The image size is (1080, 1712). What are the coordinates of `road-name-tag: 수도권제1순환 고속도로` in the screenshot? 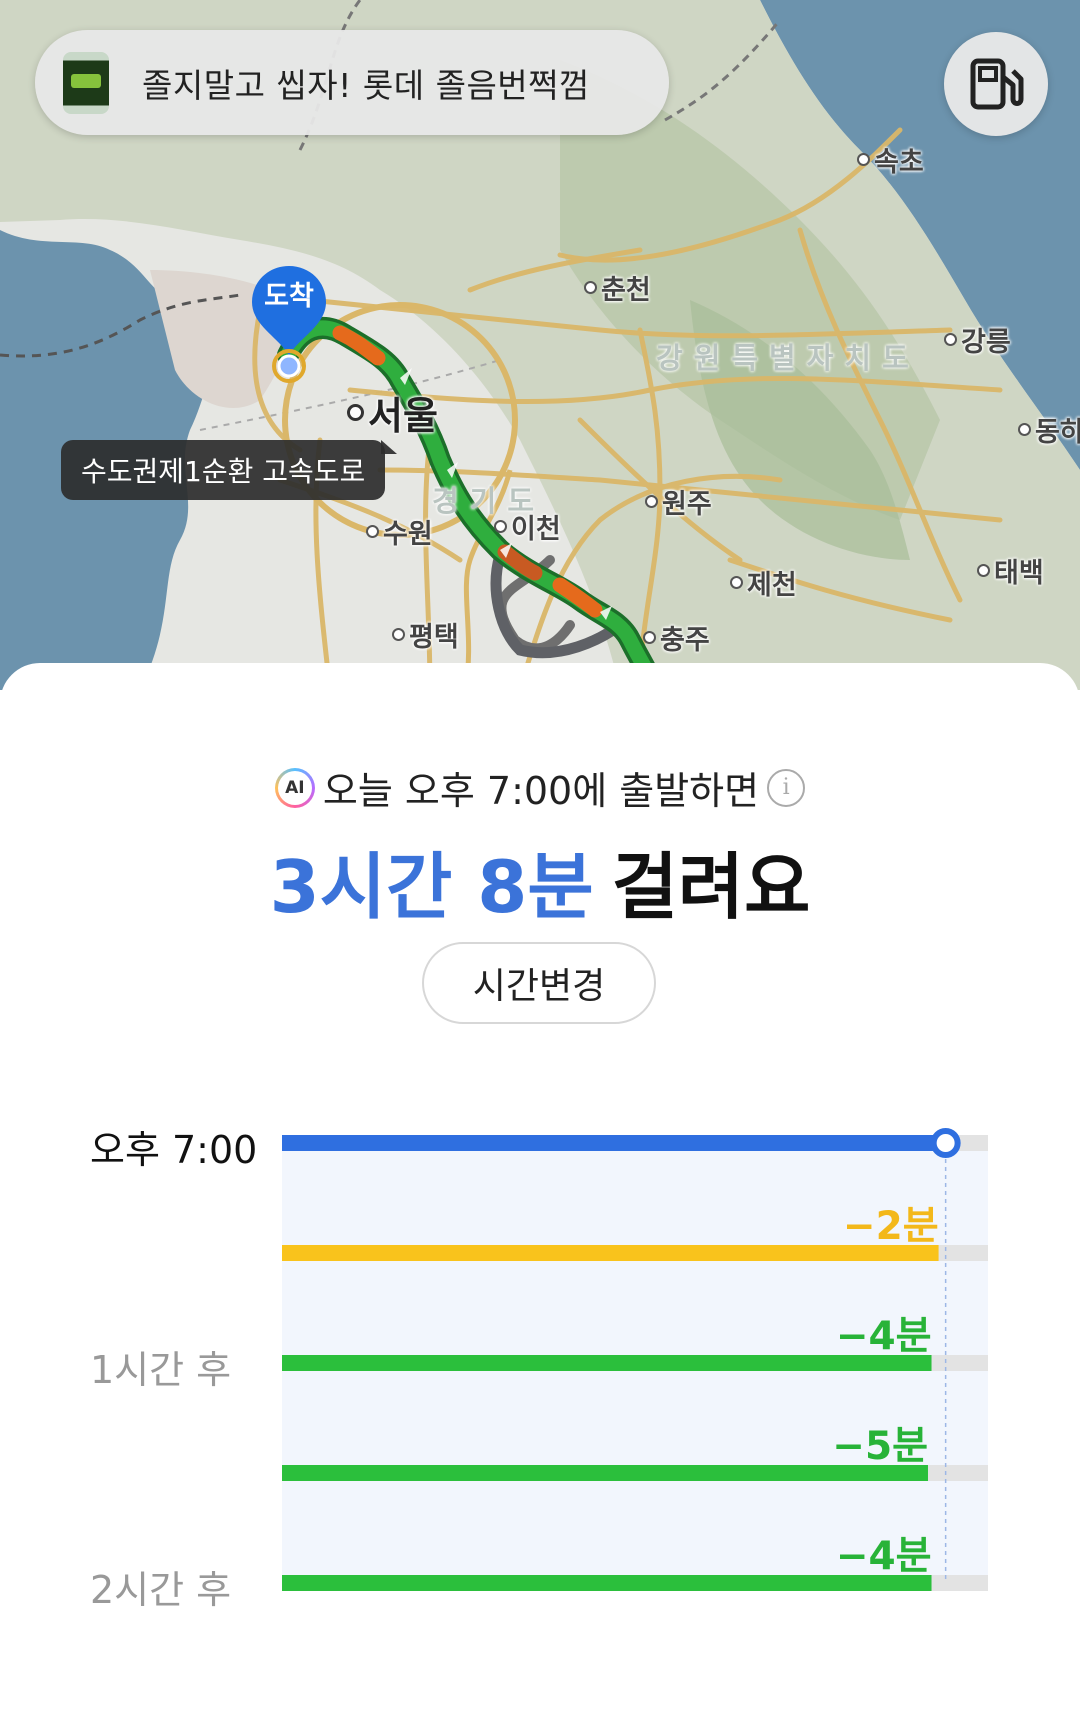 It's located at (229, 470).